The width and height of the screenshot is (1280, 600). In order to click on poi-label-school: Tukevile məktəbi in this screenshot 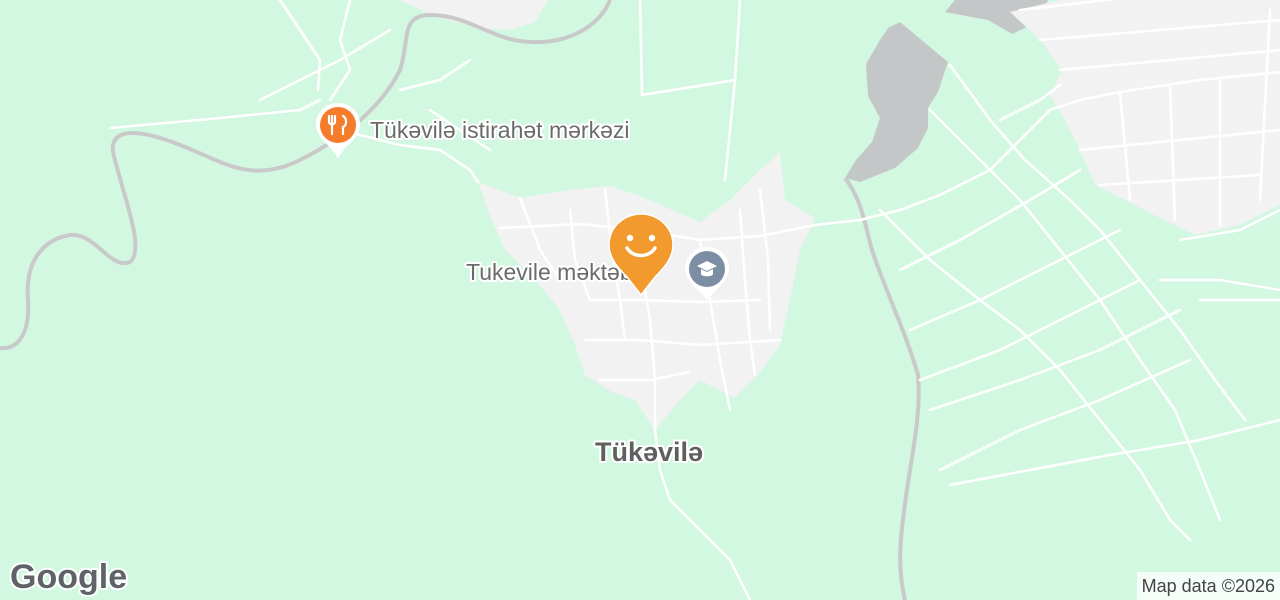, I will do `click(552, 272)`.